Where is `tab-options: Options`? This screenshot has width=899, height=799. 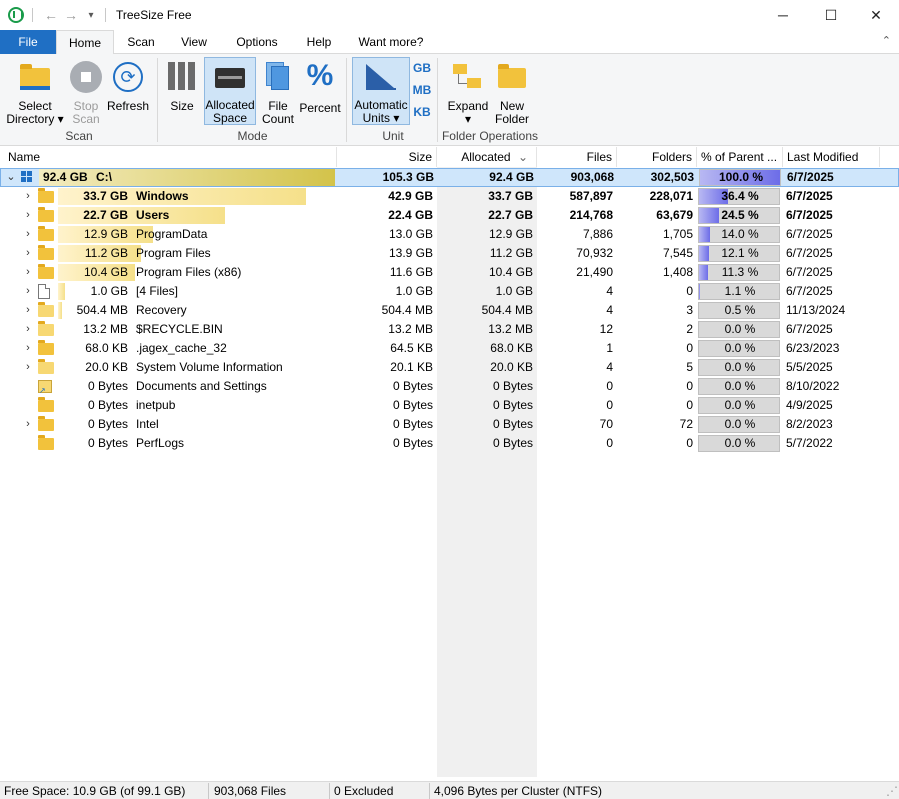 tab-options: Options is located at coordinates (257, 42).